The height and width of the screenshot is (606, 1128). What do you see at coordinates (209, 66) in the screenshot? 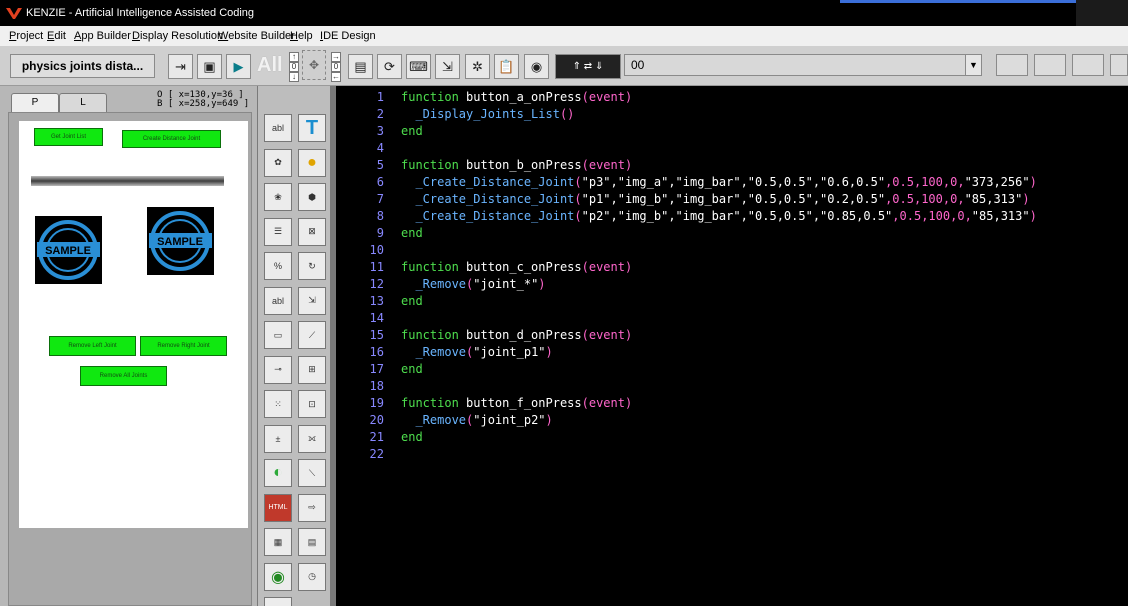
I see `save-icon: ▣` at bounding box center [209, 66].